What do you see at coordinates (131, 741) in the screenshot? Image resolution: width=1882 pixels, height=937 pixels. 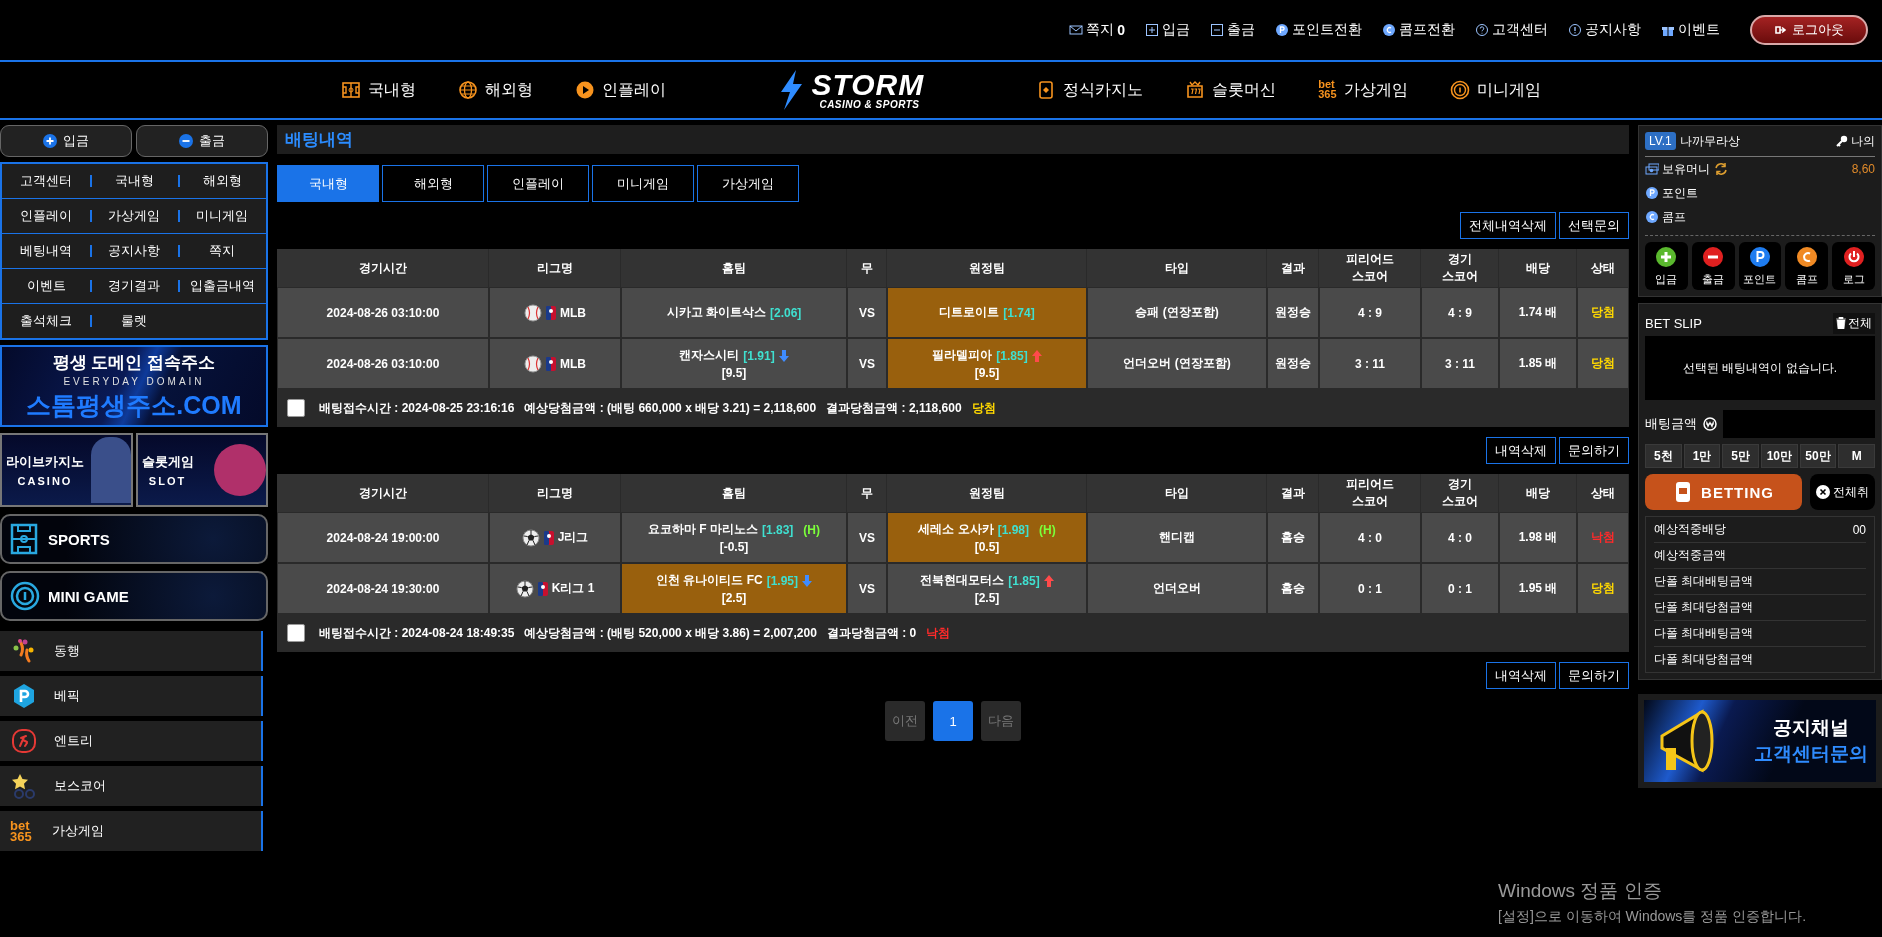 I see `provider-link: 엔트리` at bounding box center [131, 741].